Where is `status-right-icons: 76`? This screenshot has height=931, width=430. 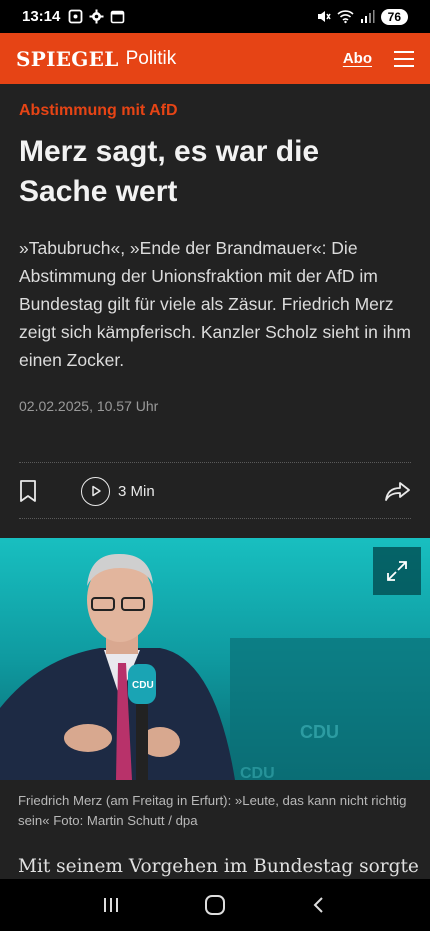 status-right-icons: 76 is located at coordinates (362, 16).